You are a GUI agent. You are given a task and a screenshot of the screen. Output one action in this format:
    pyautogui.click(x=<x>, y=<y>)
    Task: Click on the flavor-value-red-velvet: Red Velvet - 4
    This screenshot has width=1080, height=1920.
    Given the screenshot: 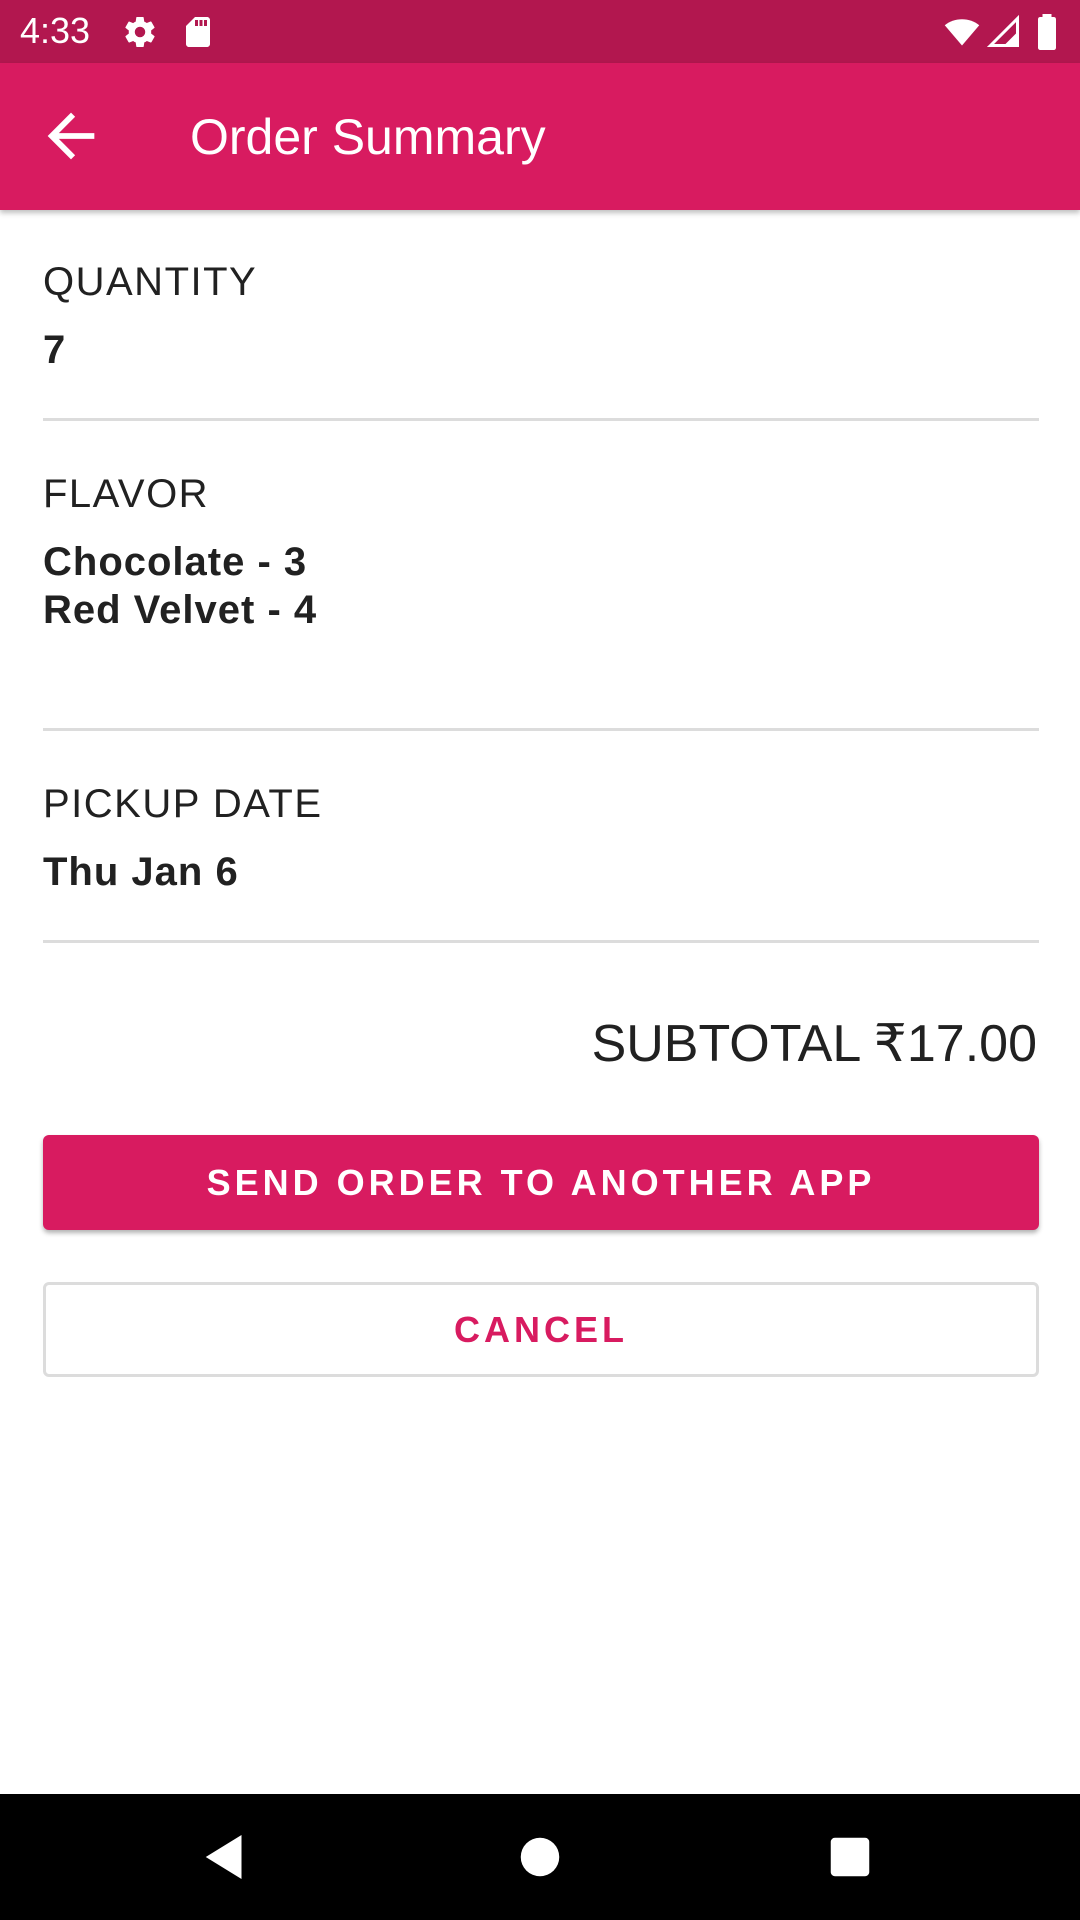 What is the action you would take?
    pyautogui.click(x=180, y=610)
    